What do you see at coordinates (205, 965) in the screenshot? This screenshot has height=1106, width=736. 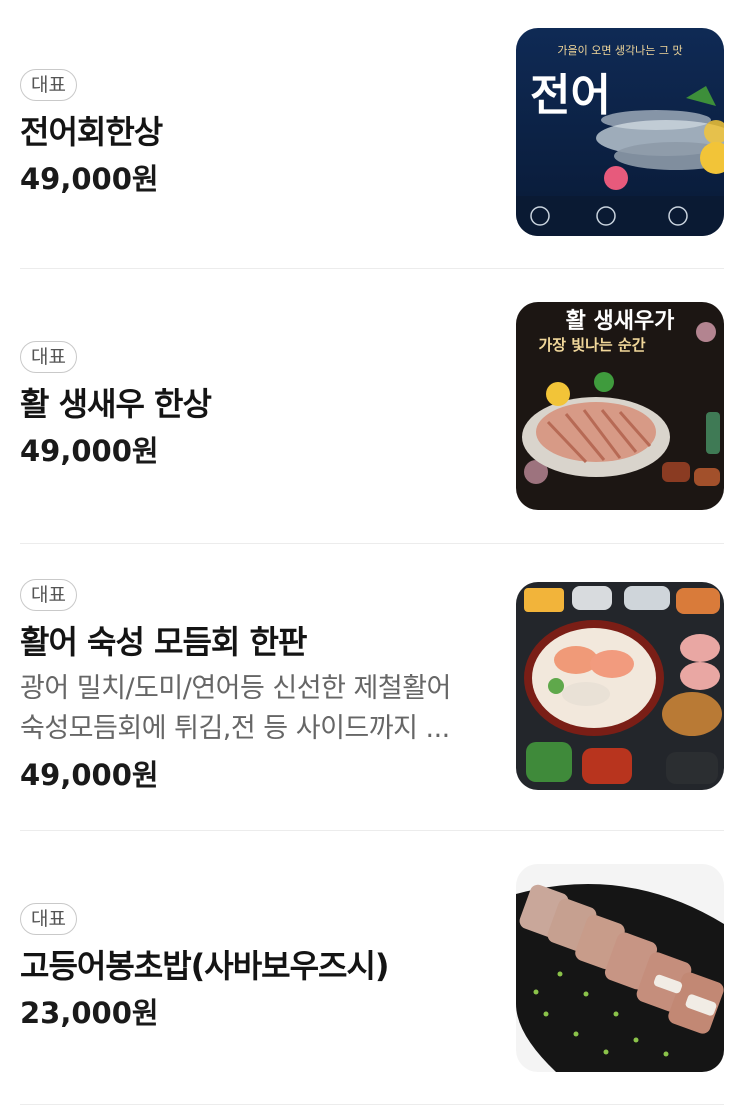 I see `menu-item-name: 고등어봉초밥(사바보우즈시)` at bounding box center [205, 965].